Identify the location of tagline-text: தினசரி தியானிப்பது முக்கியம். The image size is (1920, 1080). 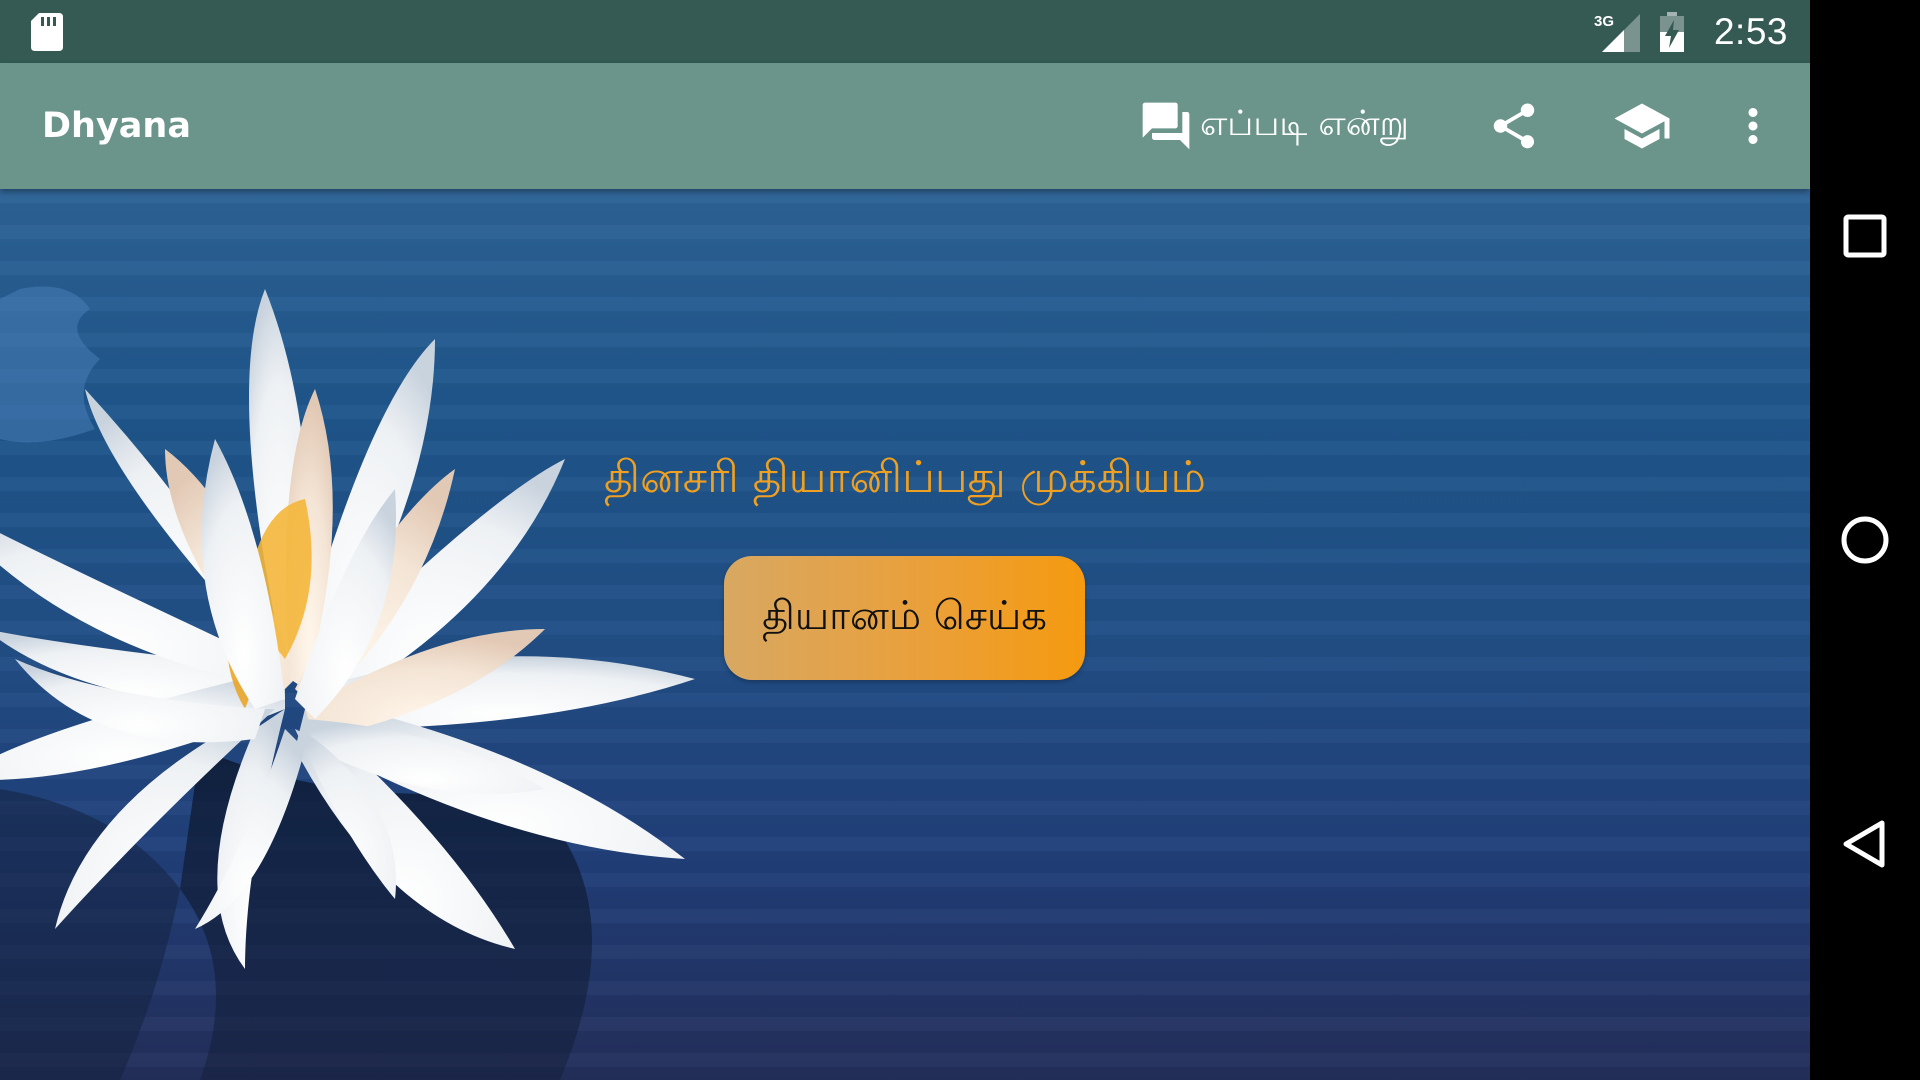
(905, 477).